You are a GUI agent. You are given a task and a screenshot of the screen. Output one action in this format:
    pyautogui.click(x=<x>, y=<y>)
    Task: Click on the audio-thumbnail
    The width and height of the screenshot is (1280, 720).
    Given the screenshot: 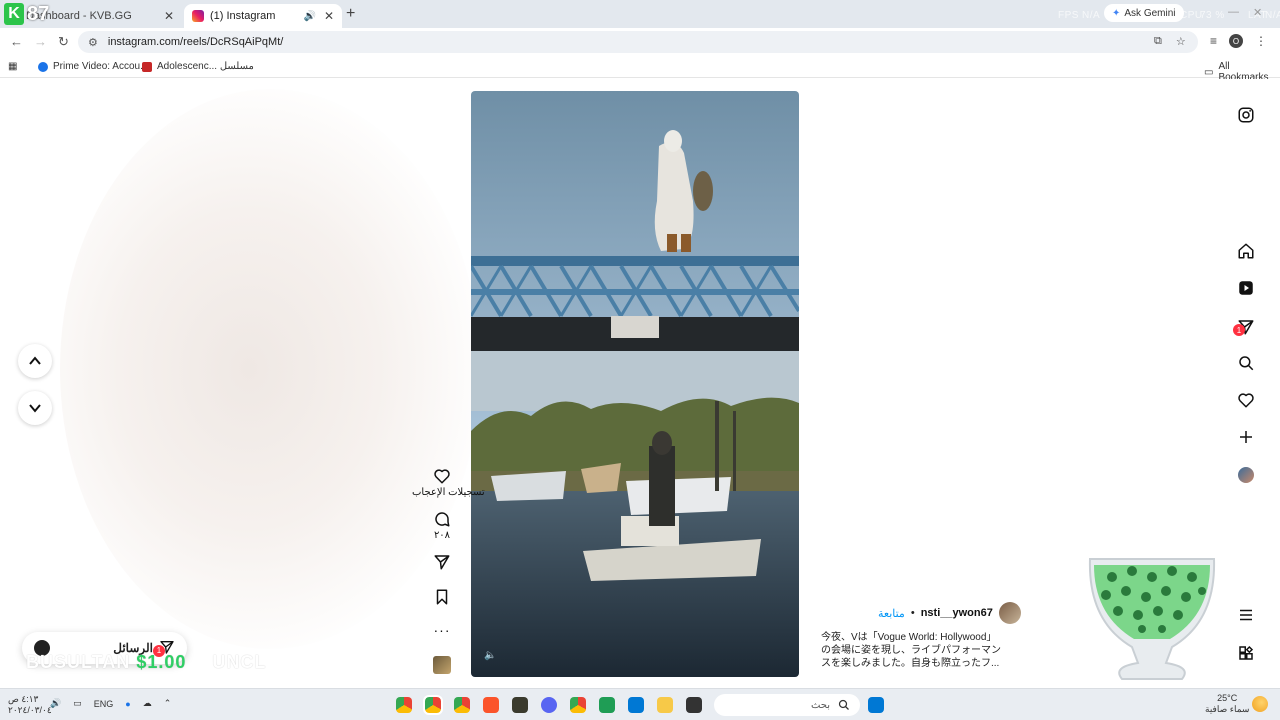 What is the action you would take?
    pyautogui.click(x=442, y=665)
    